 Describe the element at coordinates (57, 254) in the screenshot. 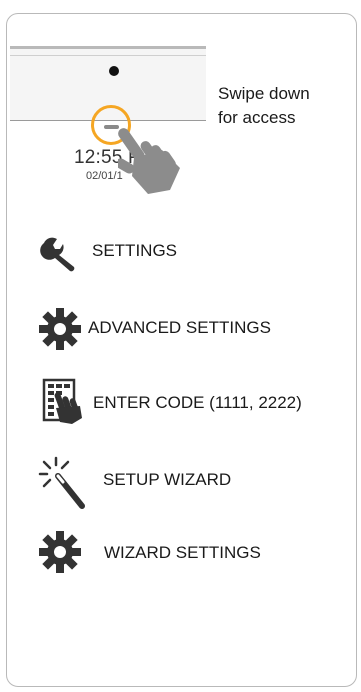

I see `wrench-icon` at that location.